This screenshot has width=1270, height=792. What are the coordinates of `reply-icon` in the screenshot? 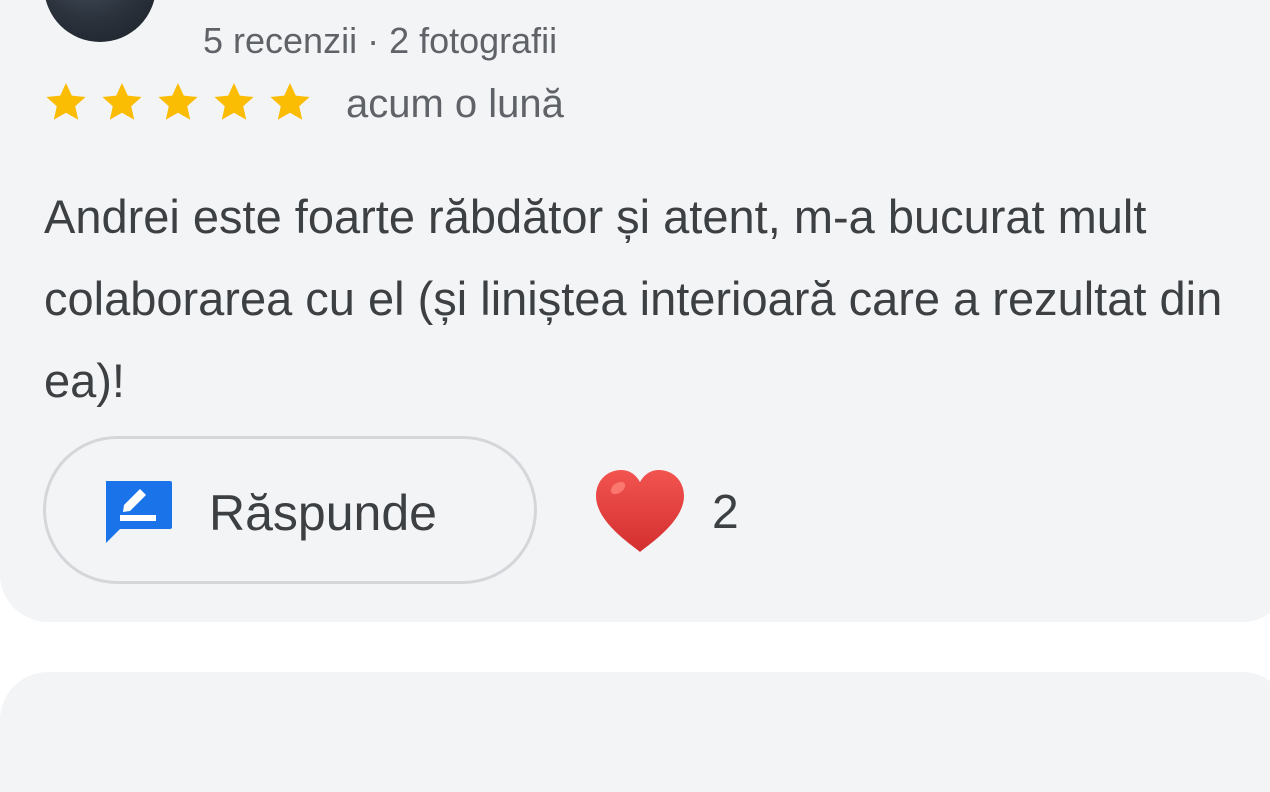 It's located at (139, 512).